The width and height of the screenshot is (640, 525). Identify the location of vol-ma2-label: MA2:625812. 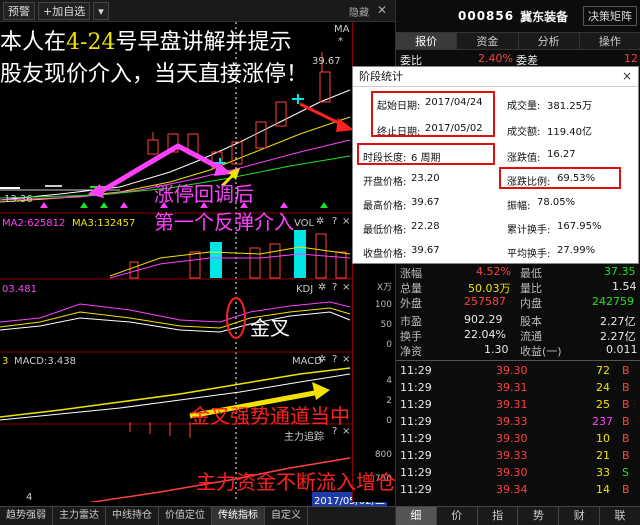
(34, 223).